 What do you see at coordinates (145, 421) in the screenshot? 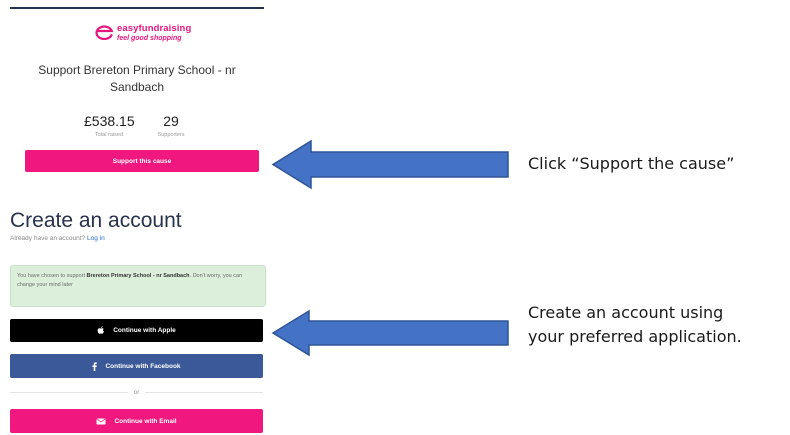
I see `continue-email-label: Continue with Email` at bounding box center [145, 421].